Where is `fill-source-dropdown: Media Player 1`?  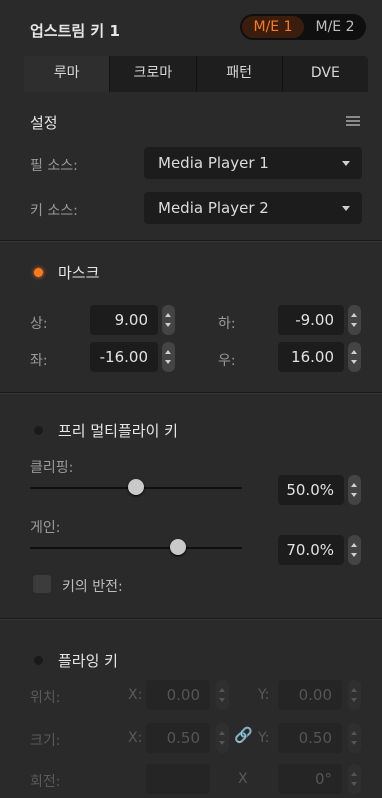
fill-source-dropdown: Media Player 1 is located at coordinates (253, 163).